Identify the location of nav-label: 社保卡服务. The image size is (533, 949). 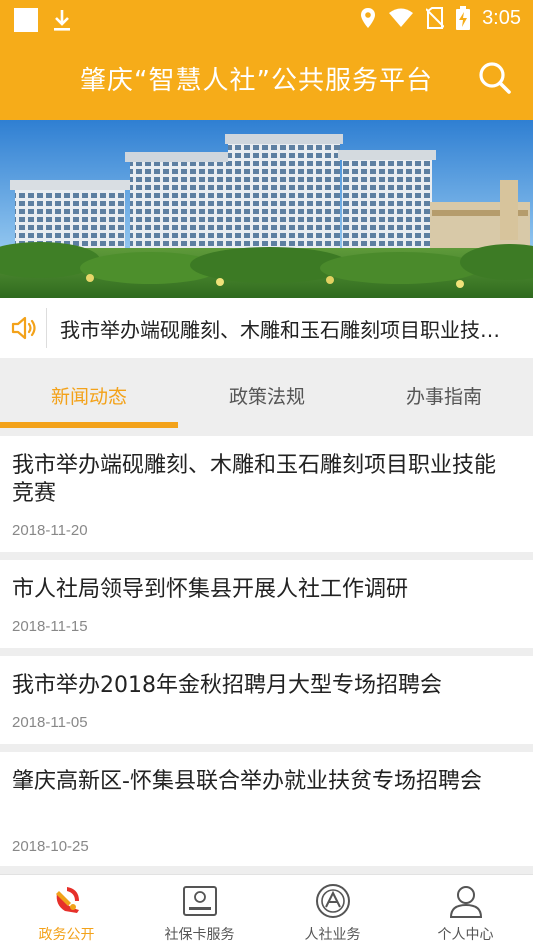
(199, 935).